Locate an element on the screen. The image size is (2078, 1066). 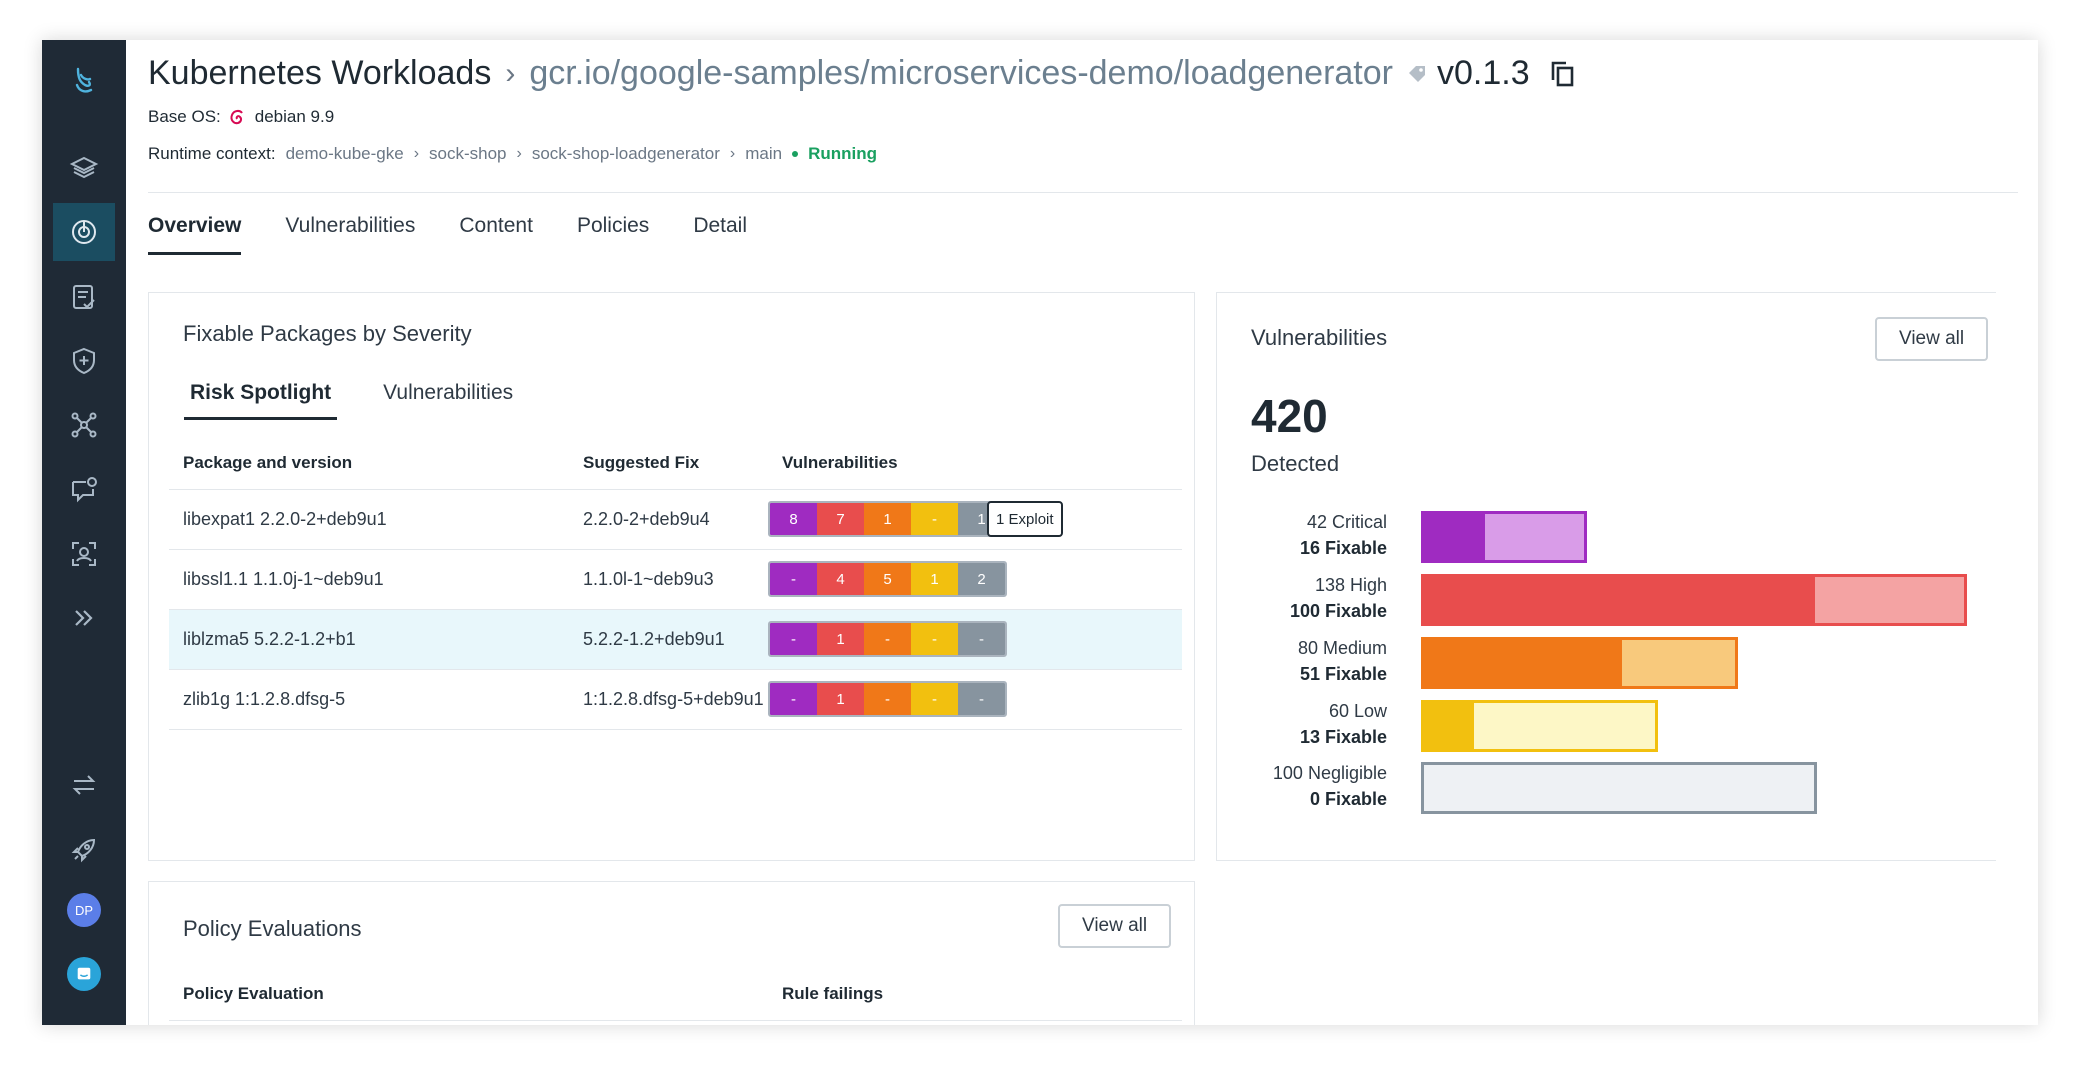
col-package: Package and version is located at coordinates (267, 463).